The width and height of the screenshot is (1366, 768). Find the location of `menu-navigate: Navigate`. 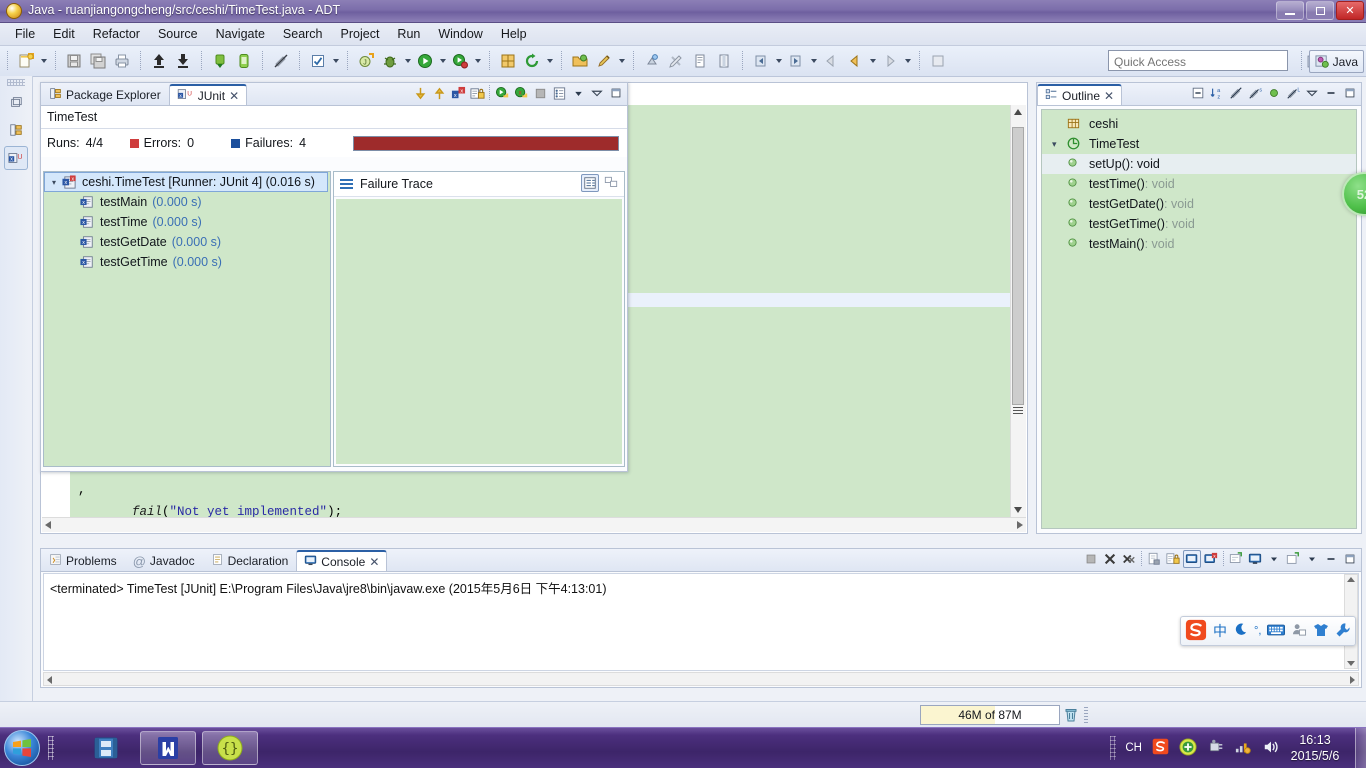

menu-navigate: Navigate is located at coordinates (240, 34).